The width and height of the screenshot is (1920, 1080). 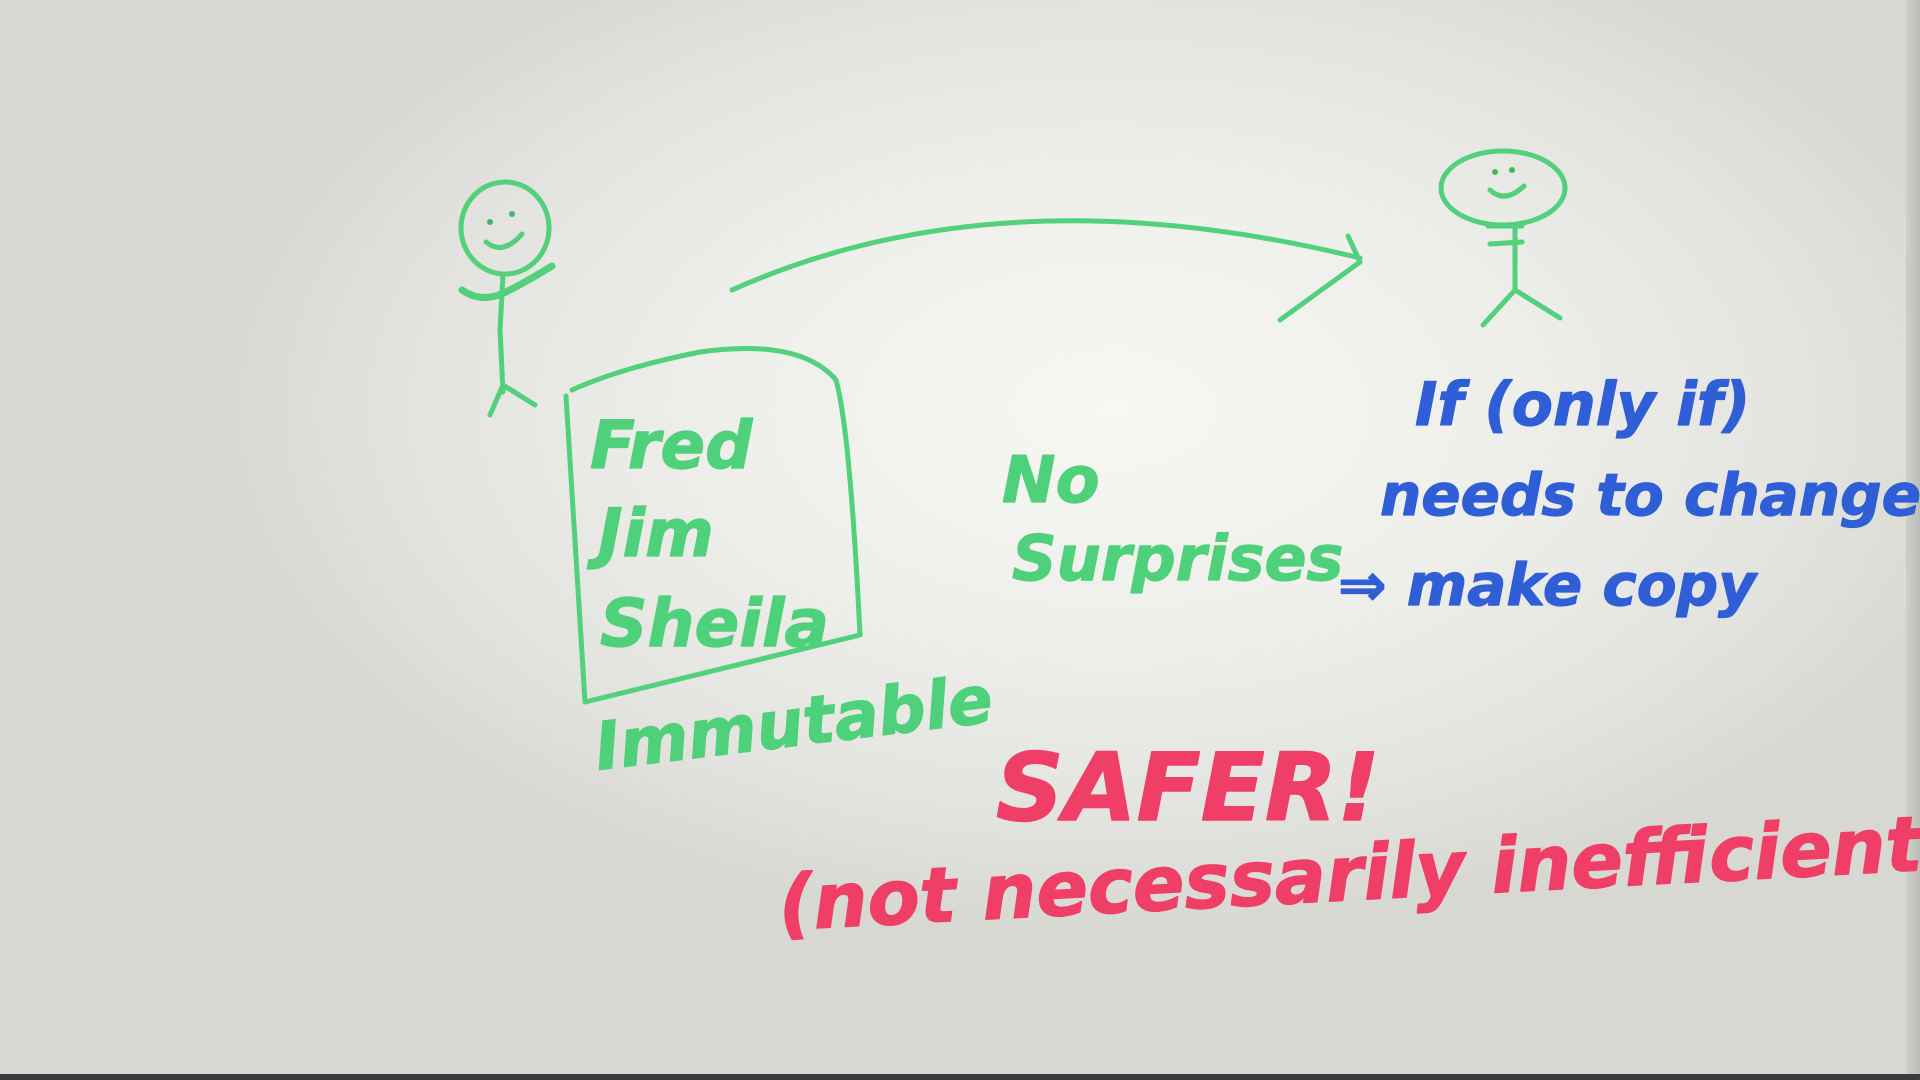 What do you see at coordinates (1503, 238) in the screenshot?
I see `stick-figure-right-icon` at bounding box center [1503, 238].